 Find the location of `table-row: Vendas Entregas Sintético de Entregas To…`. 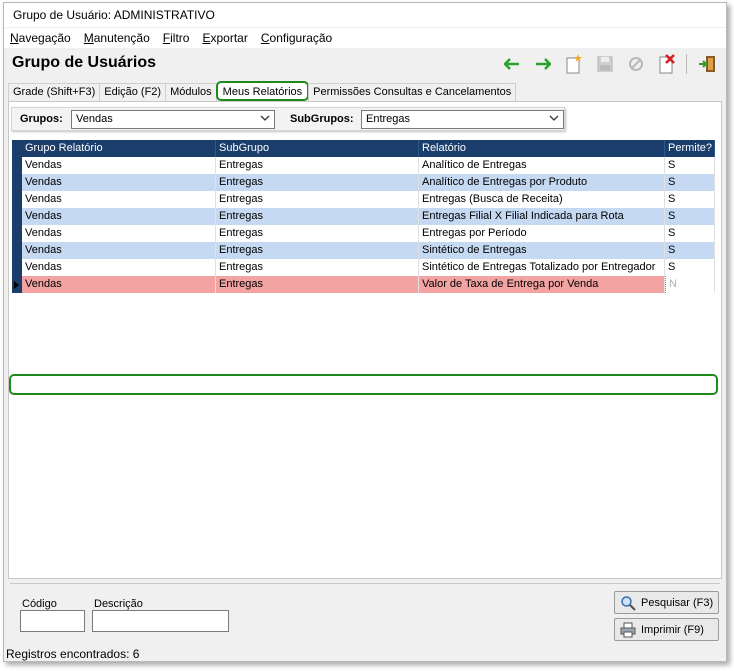

table-row: Vendas Entregas Sintético de Entregas To… is located at coordinates (363, 267).